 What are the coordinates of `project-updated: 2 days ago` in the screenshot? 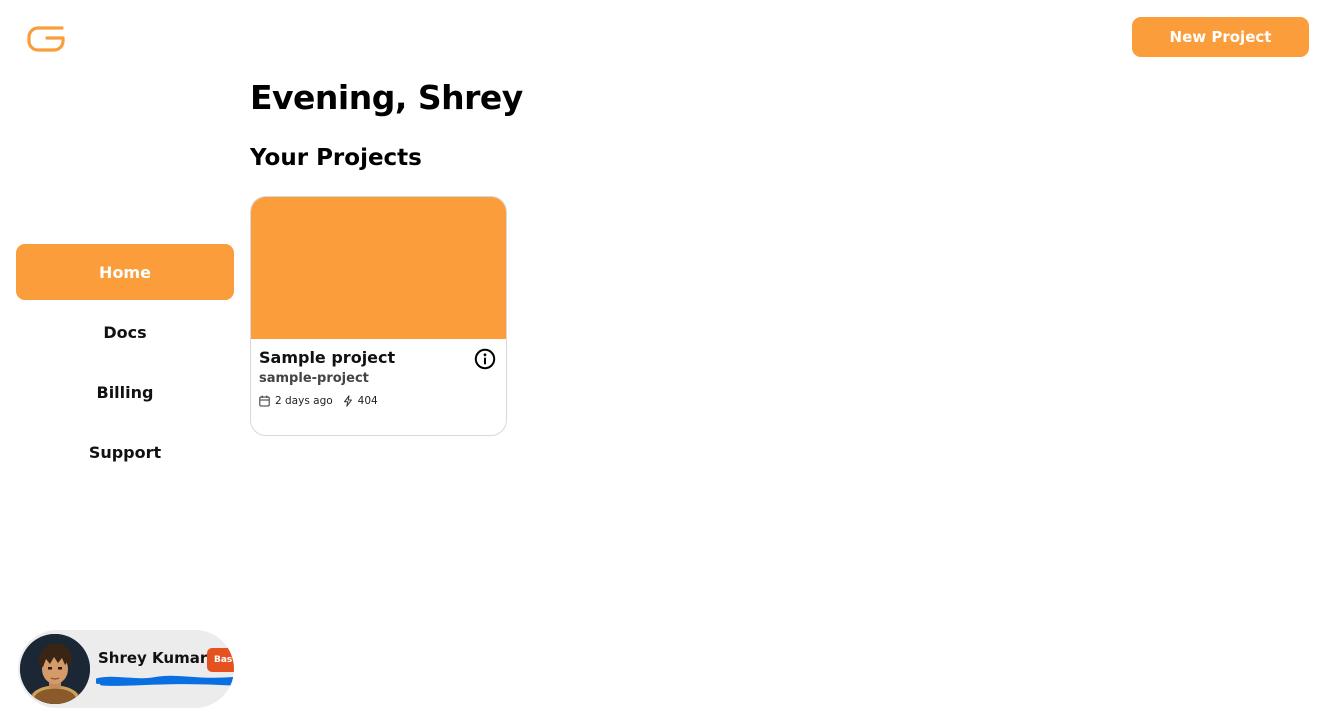 It's located at (304, 401).